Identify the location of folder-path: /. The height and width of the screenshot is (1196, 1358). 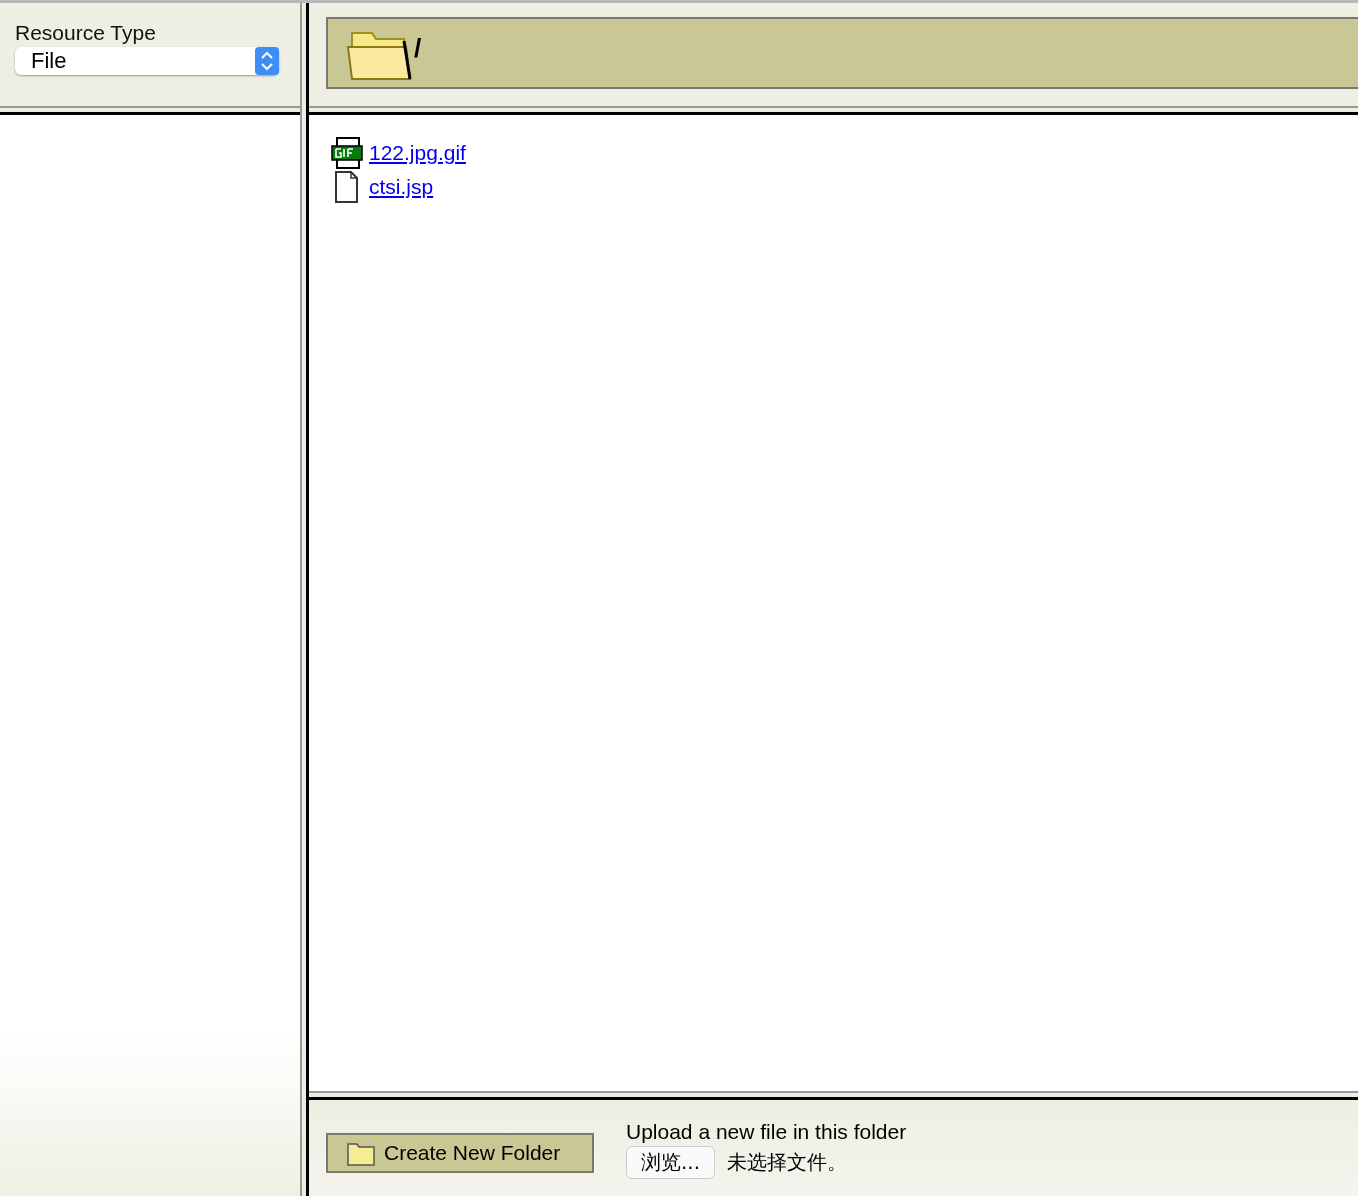
(418, 48).